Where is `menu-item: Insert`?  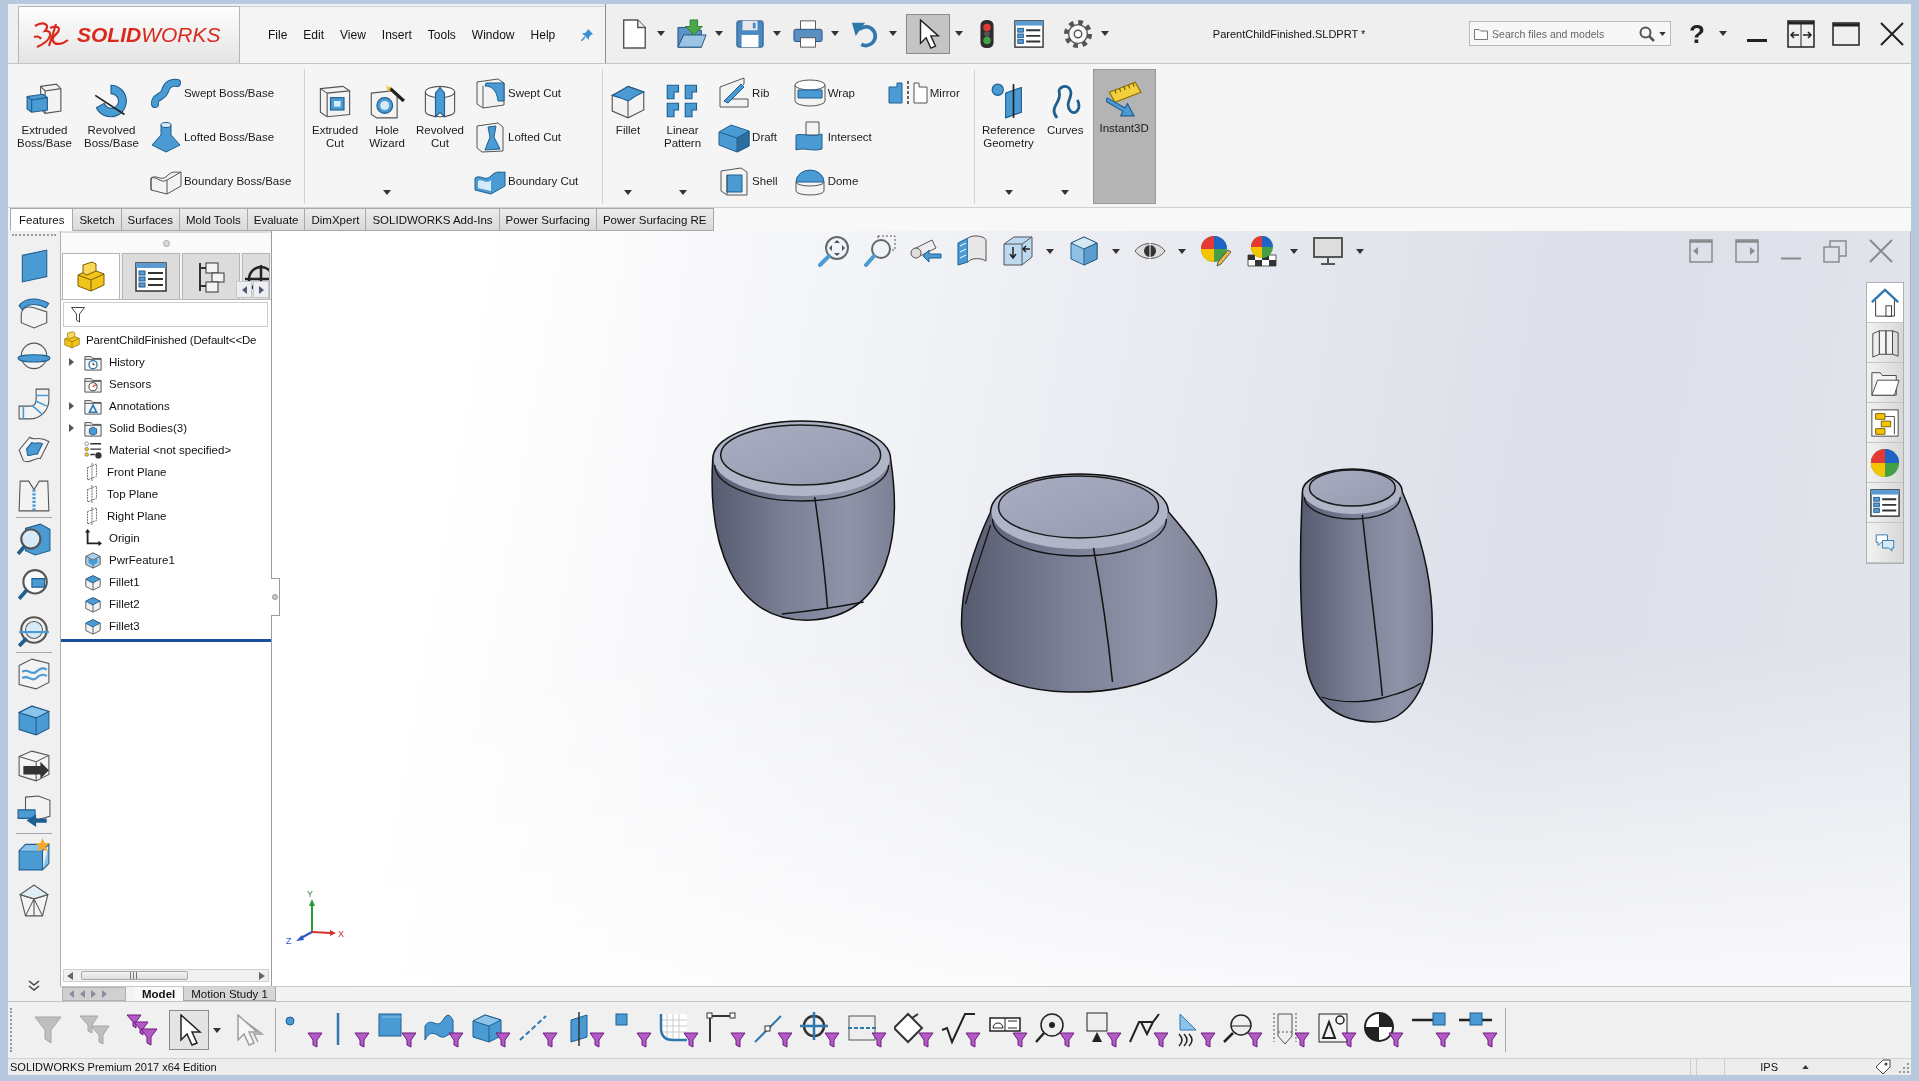
menu-item: Insert is located at coordinates (396, 35).